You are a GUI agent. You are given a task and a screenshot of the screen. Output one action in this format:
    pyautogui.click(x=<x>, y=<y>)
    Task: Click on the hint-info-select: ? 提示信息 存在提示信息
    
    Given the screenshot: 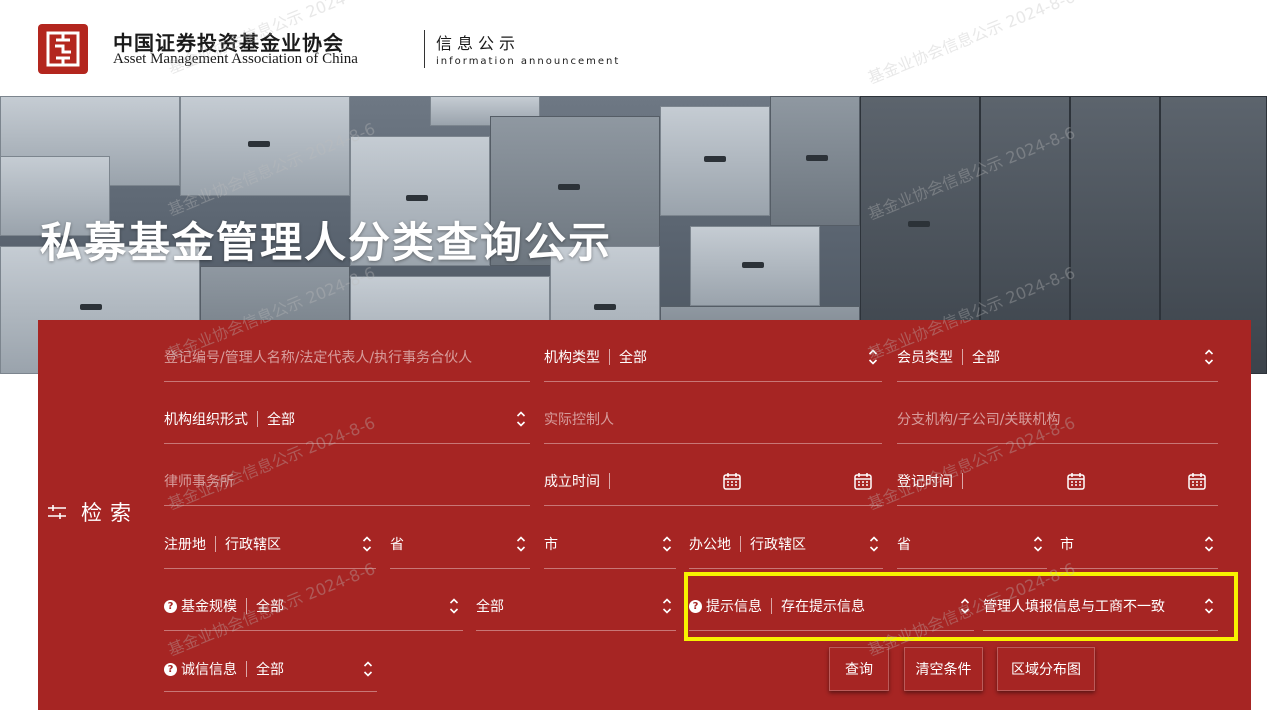 What is the action you would take?
    pyautogui.click(x=831, y=600)
    